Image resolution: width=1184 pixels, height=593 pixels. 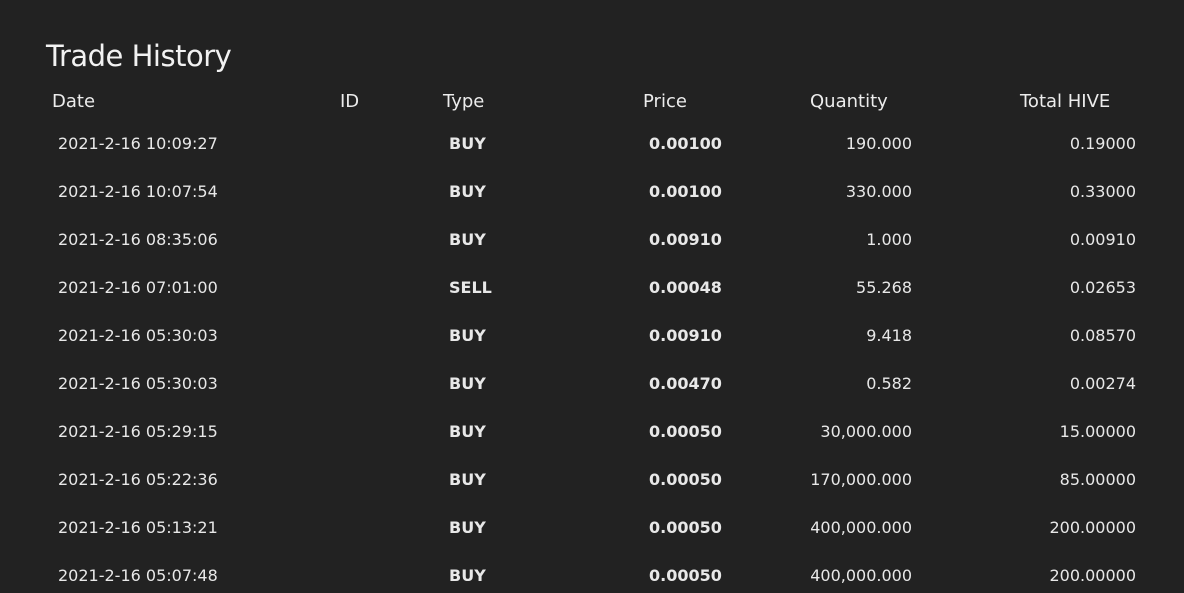 What do you see at coordinates (889, 239) in the screenshot?
I see `trade-quantity: 1.000` at bounding box center [889, 239].